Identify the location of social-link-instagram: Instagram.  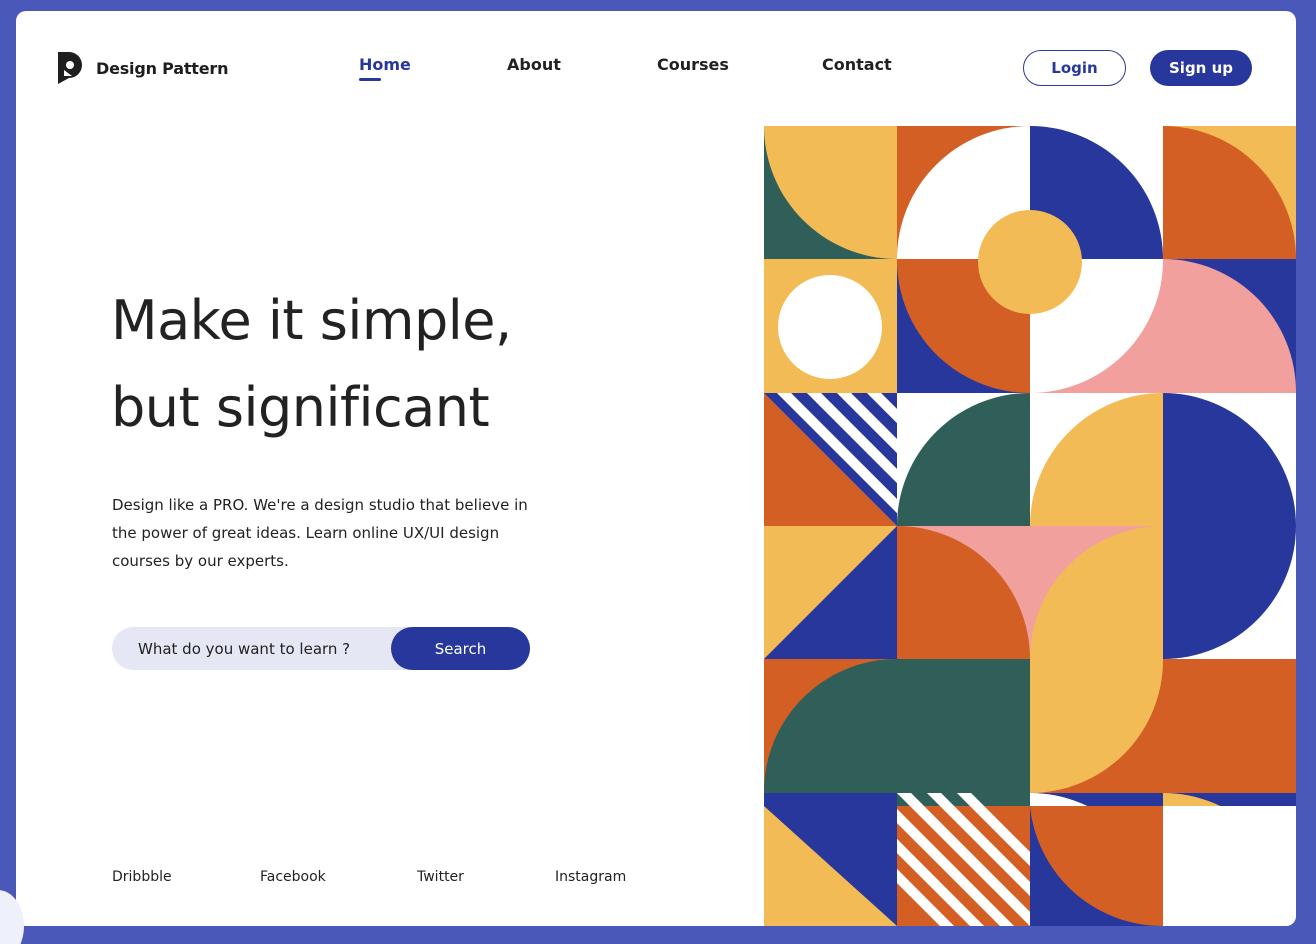
(590, 877).